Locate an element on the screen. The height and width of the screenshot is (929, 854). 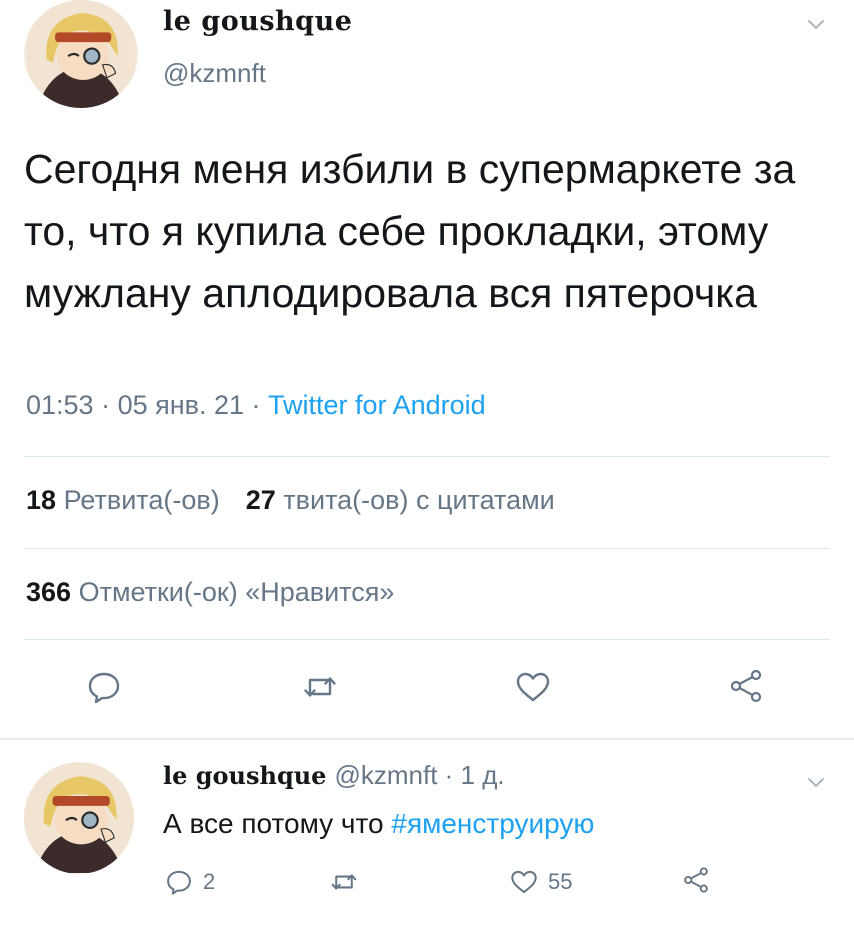
retweets-count: 18 is located at coordinates (41, 500).